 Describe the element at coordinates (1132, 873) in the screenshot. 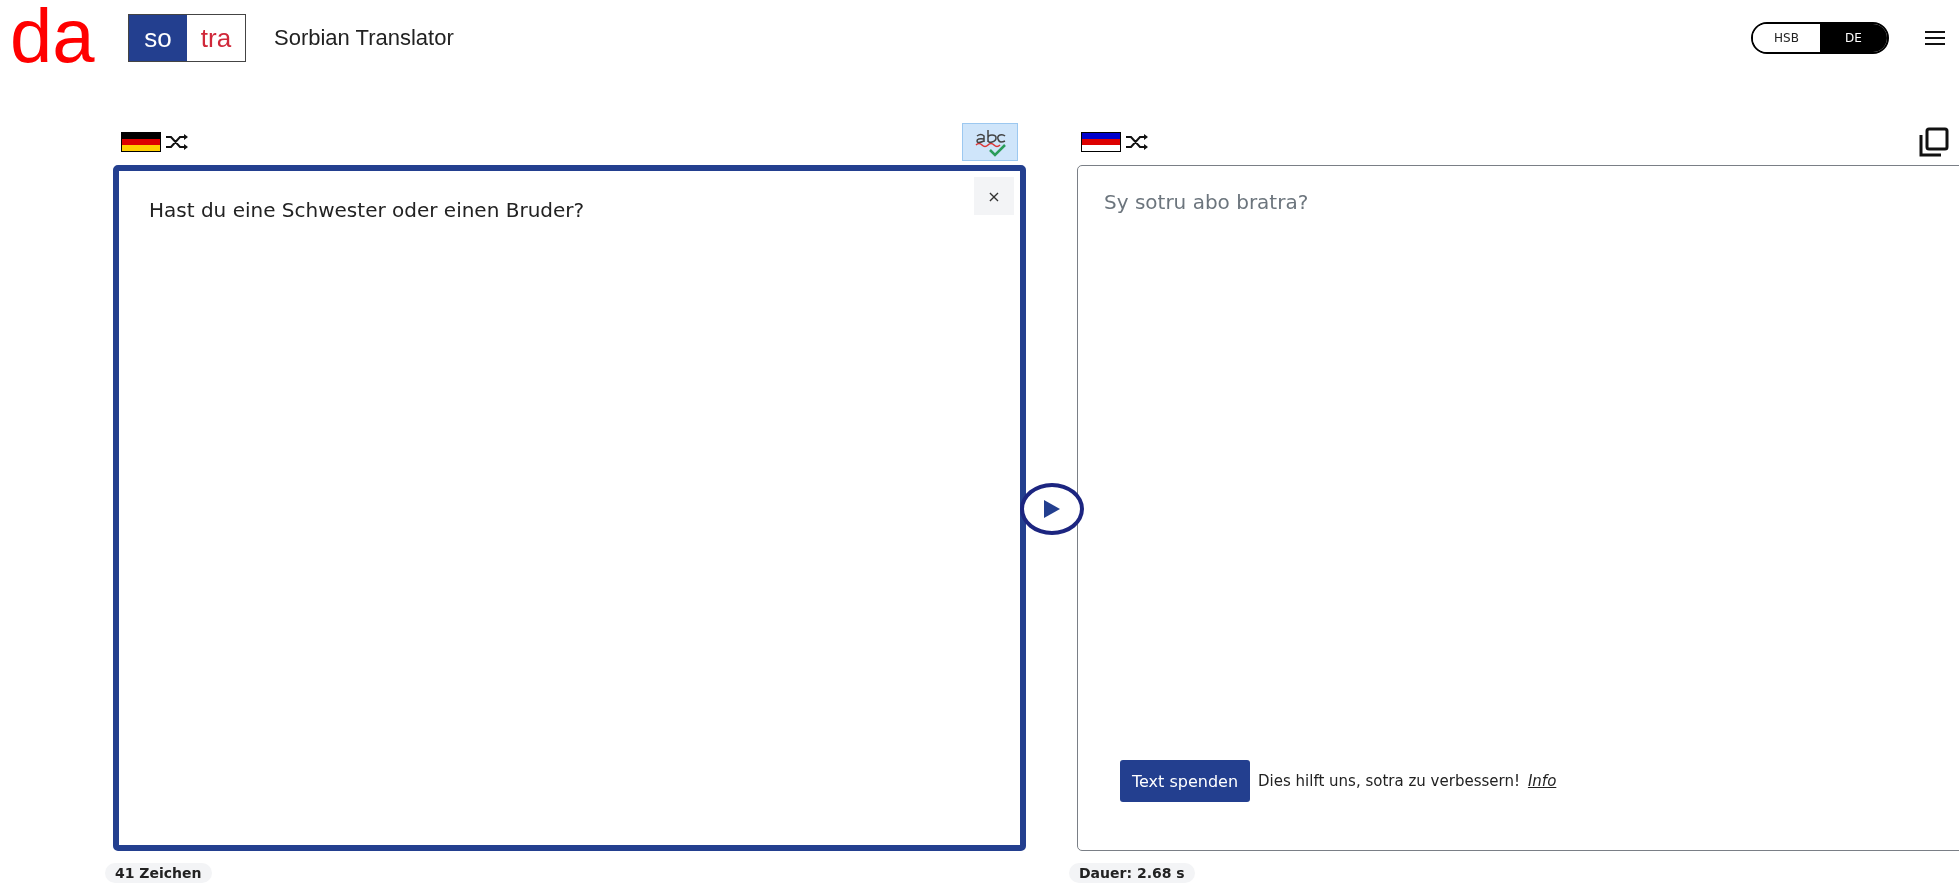

I see `duration-label: Dauer: 2.68 s` at that location.